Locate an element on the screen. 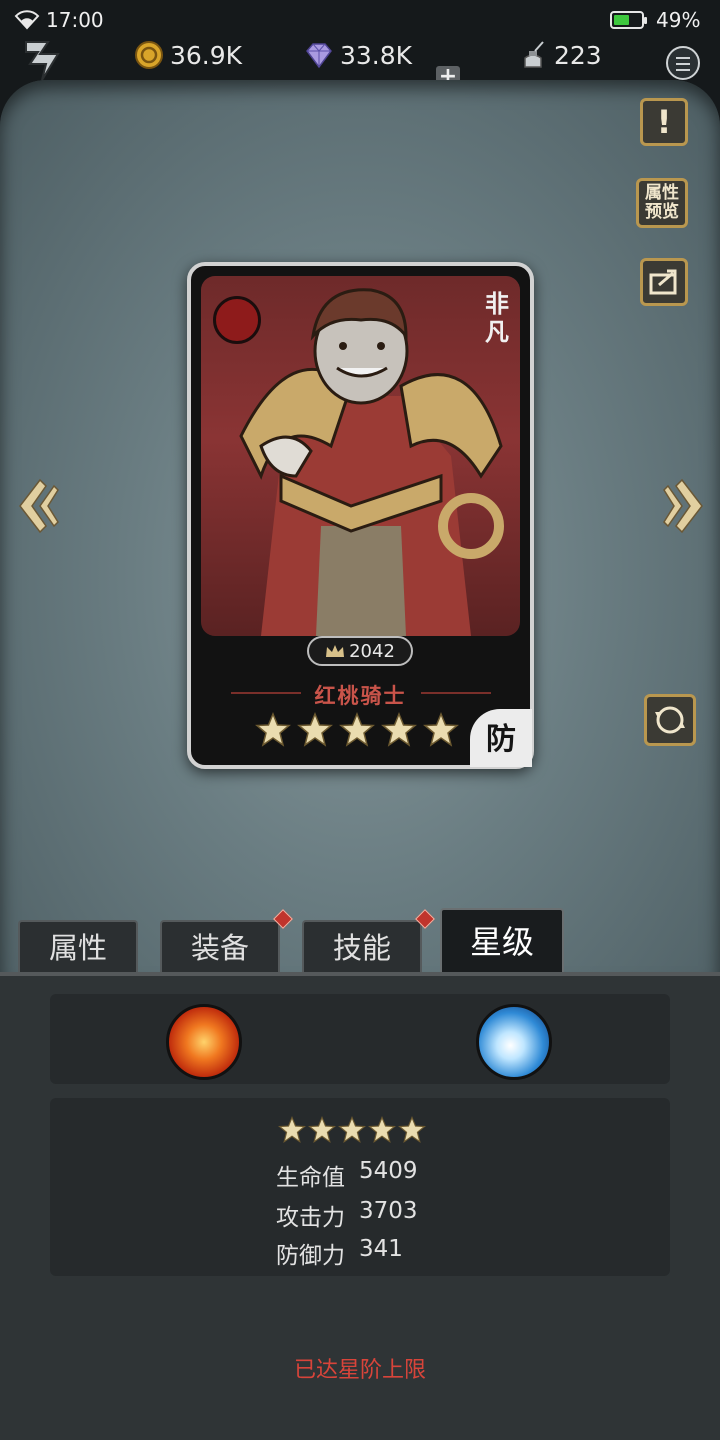 The height and width of the screenshot is (1440, 720). resource-bar: 36.9K 33.8K + 223 is located at coordinates (360, 59).